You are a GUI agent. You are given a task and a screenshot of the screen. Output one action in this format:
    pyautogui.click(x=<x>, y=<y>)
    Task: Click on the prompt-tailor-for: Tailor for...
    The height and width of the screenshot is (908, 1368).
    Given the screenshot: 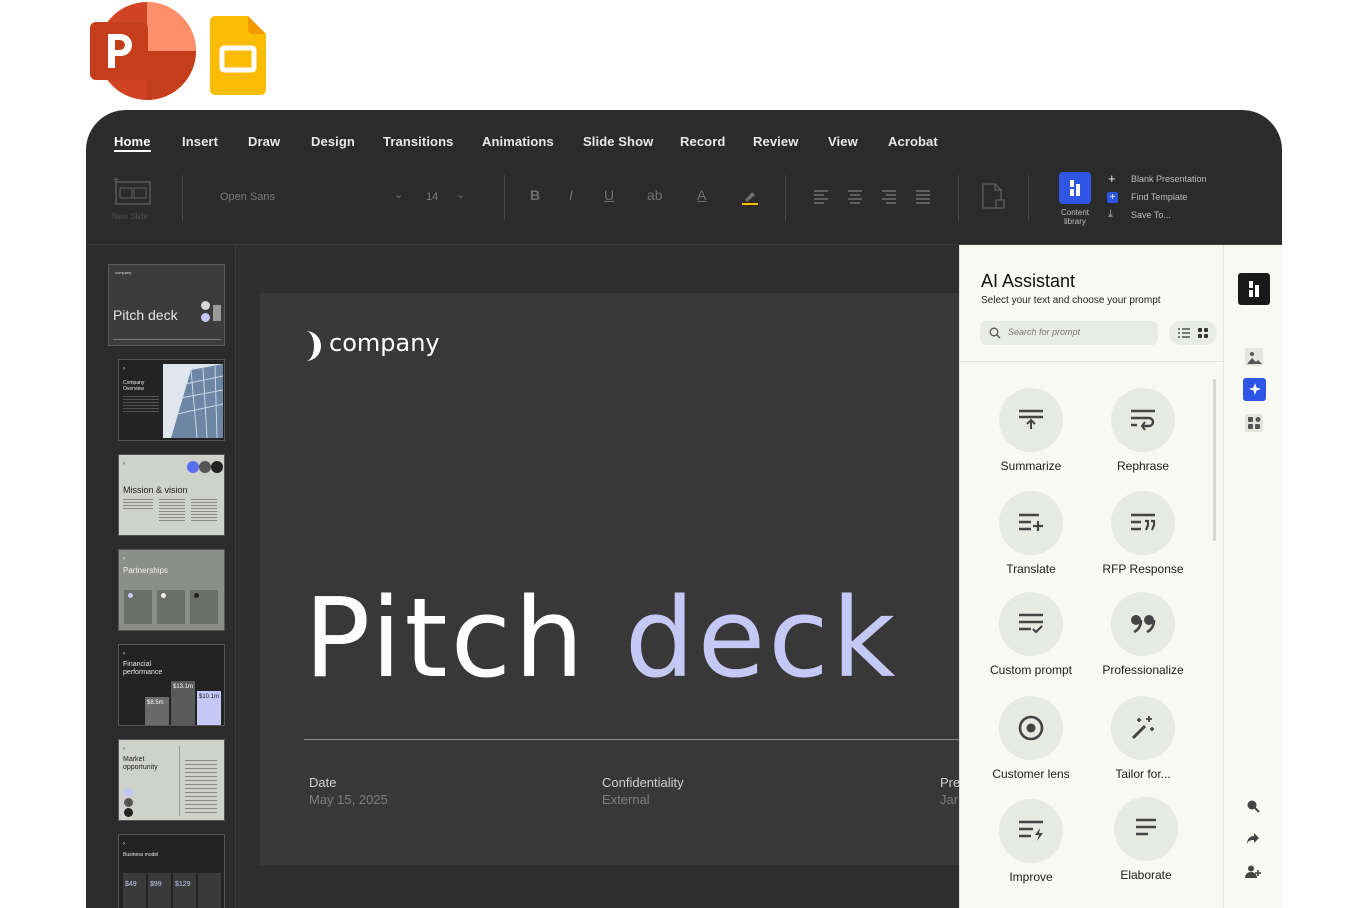 What is the action you would take?
    pyautogui.click(x=1143, y=738)
    